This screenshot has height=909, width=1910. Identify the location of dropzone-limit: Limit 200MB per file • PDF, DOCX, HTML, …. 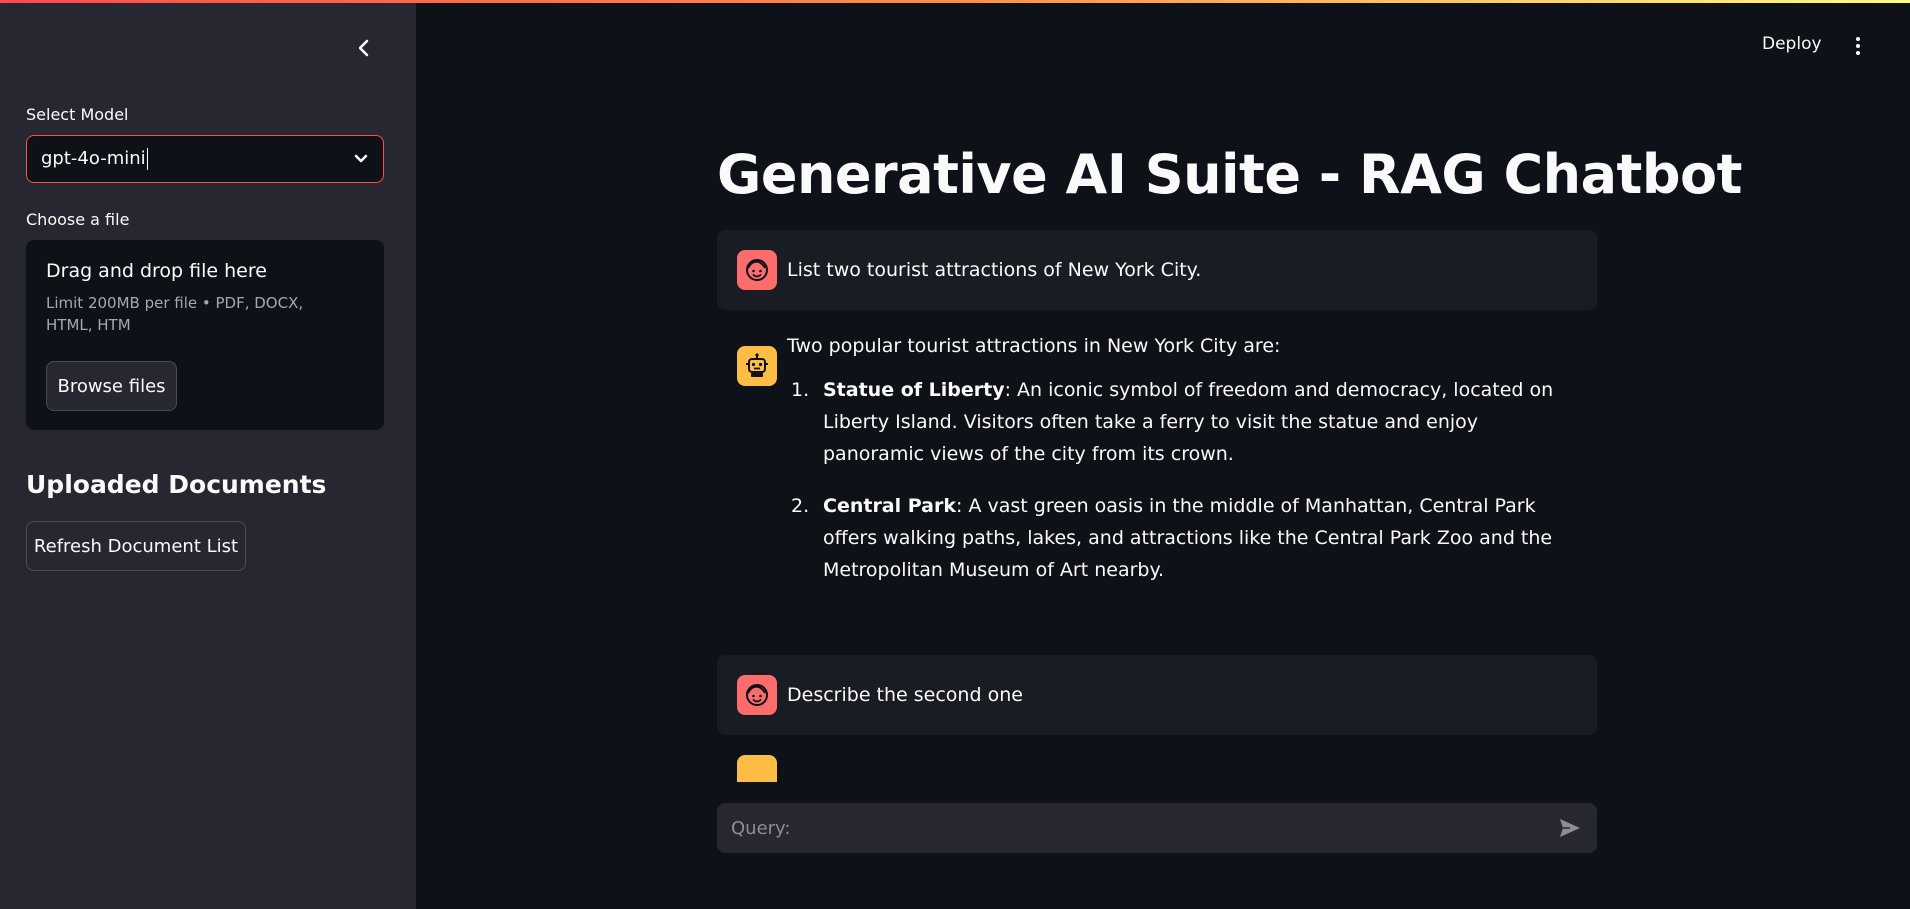
(175, 314).